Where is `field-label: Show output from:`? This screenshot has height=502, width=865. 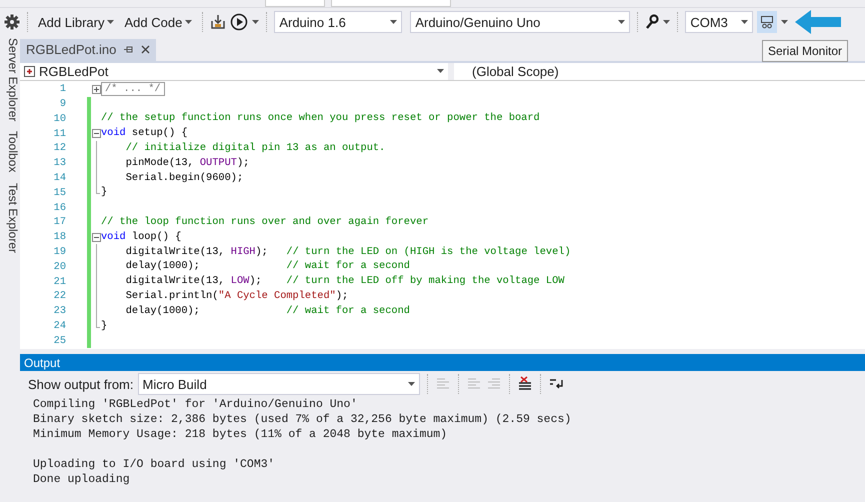 field-label: Show output from: is located at coordinates (81, 384).